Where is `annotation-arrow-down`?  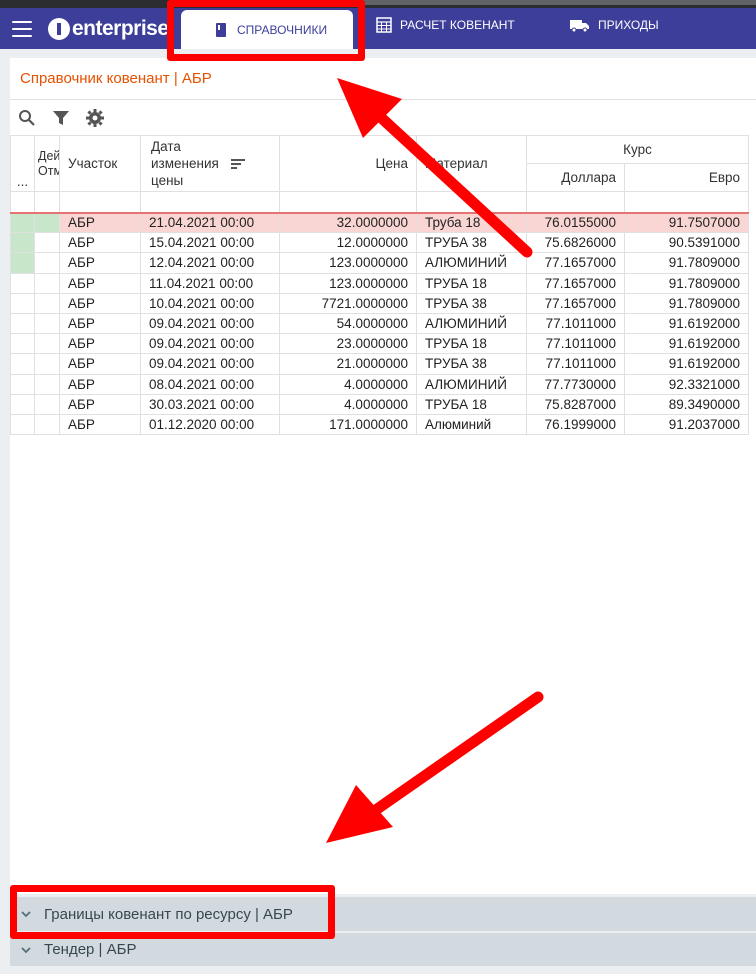 annotation-arrow-down is located at coordinates (435, 767).